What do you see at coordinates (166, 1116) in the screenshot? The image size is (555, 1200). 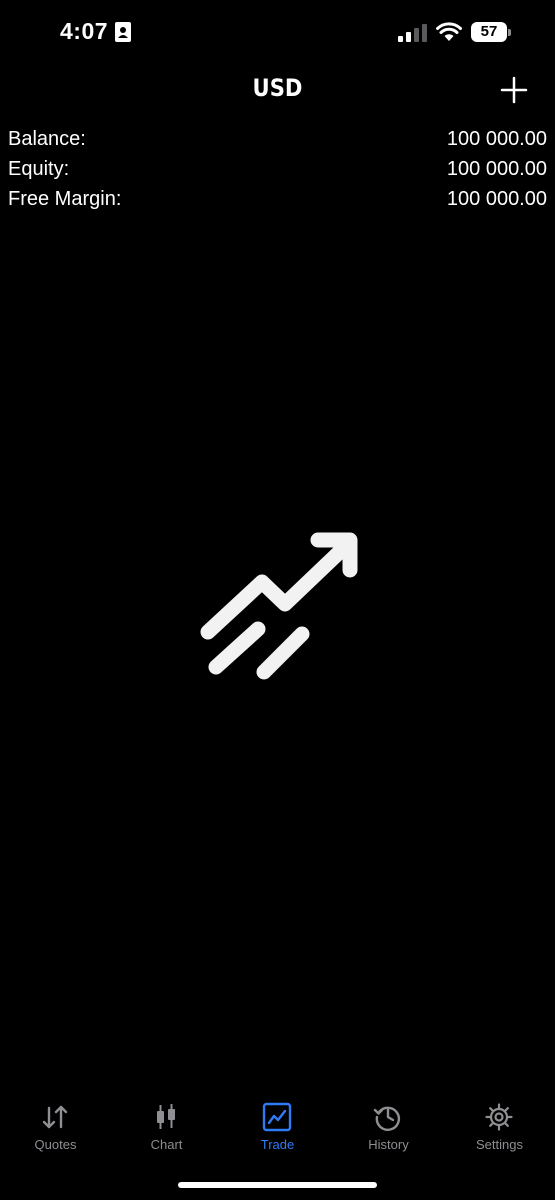 I see `candlestick-icon` at bounding box center [166, 1116].